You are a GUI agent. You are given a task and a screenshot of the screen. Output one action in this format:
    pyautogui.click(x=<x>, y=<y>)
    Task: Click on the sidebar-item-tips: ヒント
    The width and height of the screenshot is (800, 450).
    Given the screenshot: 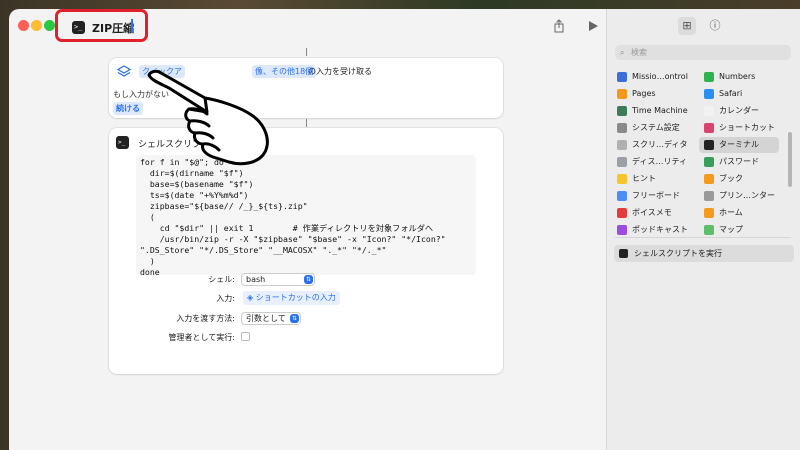 What is the action you would take?
    pyautogui.click(x=654, y=179)
    